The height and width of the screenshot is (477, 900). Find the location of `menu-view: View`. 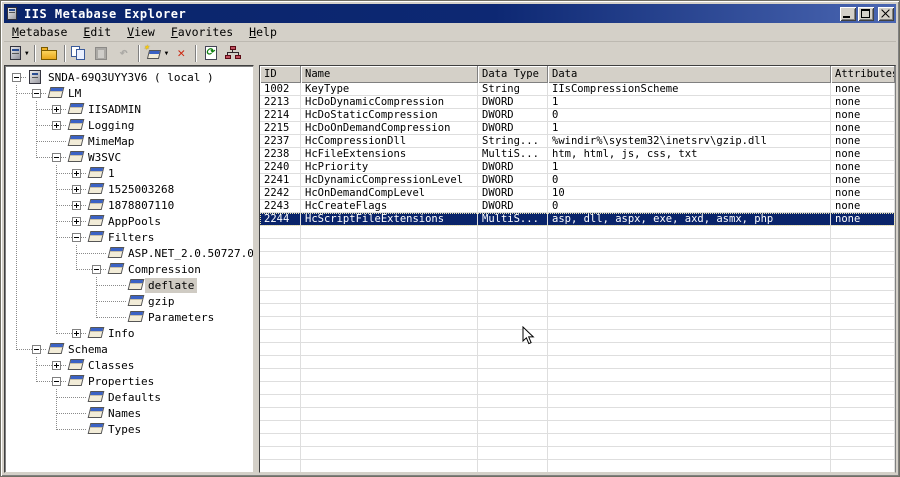

menu-view: View is located at coordinates (141, 32).